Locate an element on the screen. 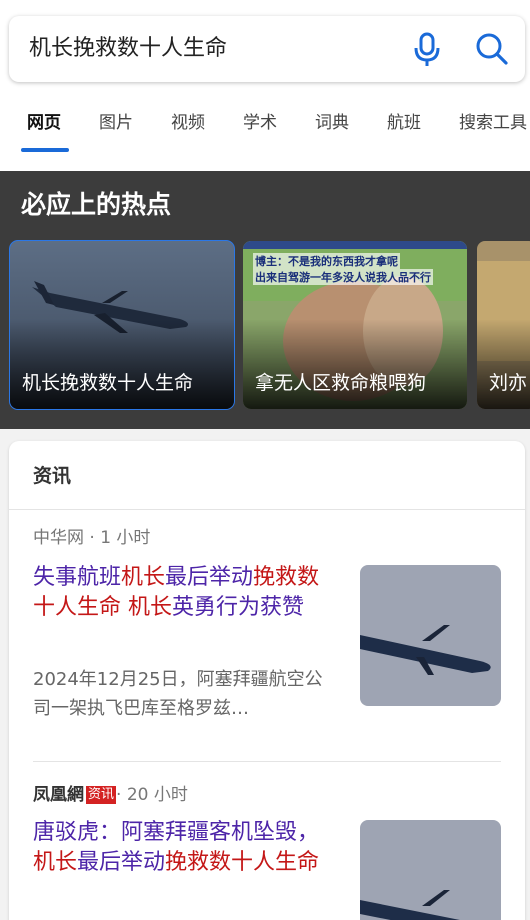 This screenshot has height=920, width=530. headline-text: 失事航班 is located at coordinates (77, 577).